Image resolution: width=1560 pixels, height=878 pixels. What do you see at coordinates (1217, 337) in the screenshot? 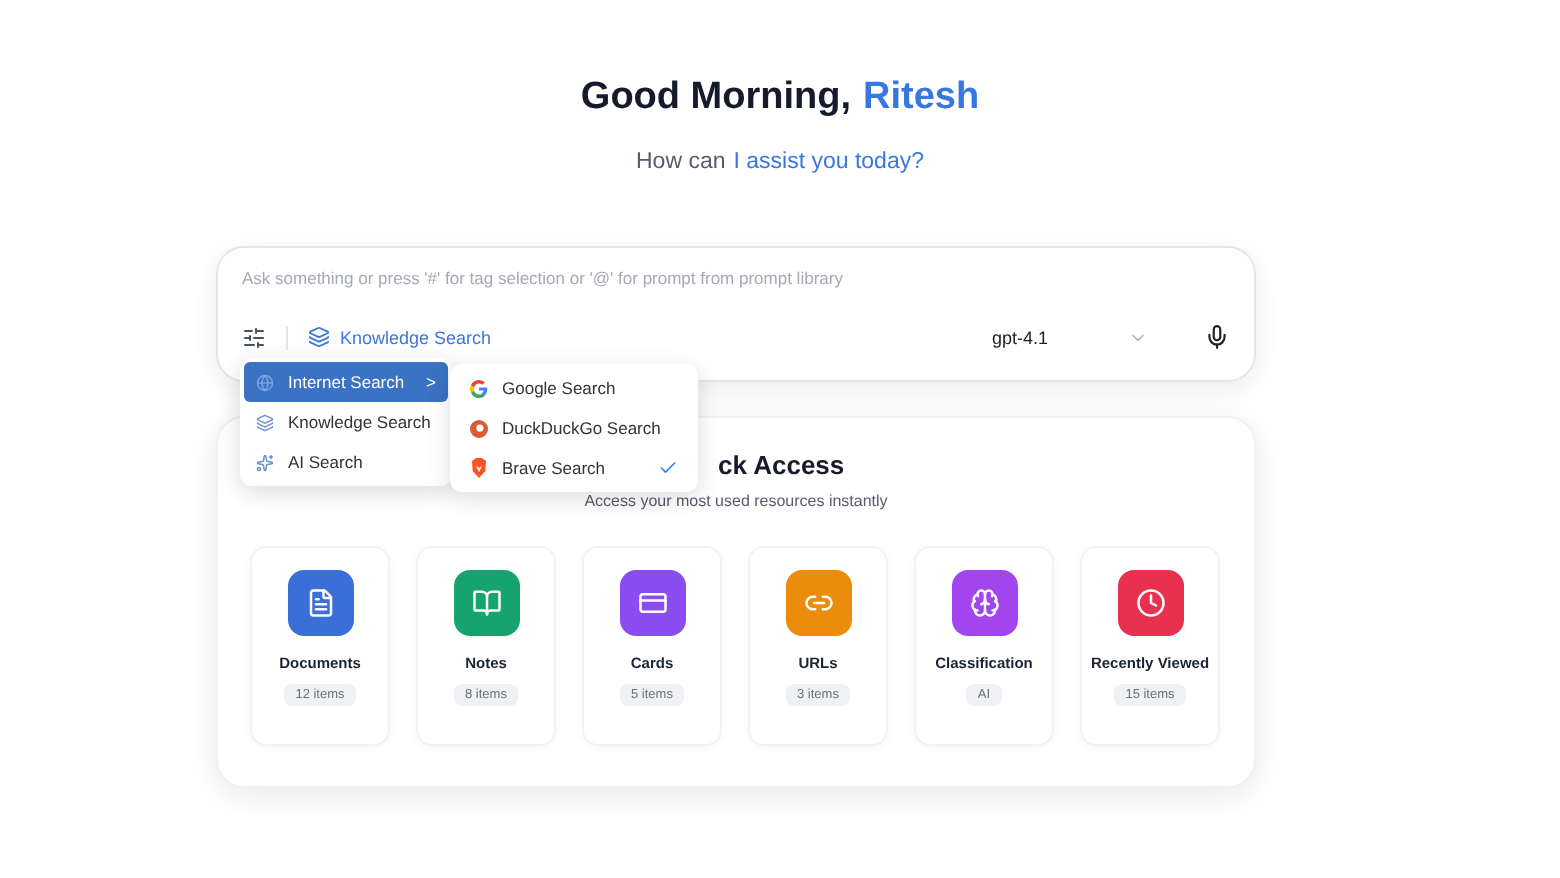
I see `microphone-icon` at bounding box center [1217, 337].